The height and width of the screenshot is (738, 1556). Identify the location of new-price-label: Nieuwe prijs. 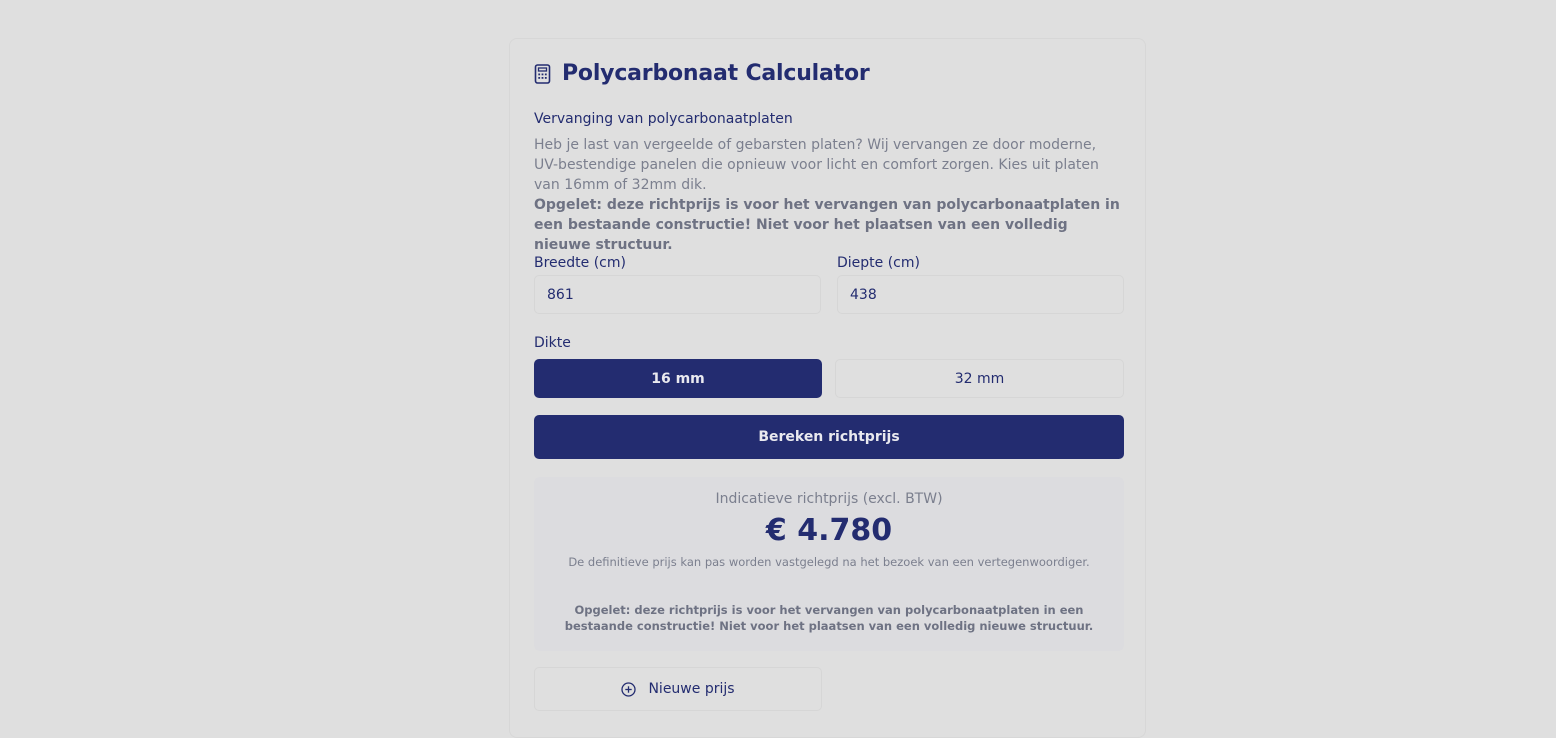
(691, 689).